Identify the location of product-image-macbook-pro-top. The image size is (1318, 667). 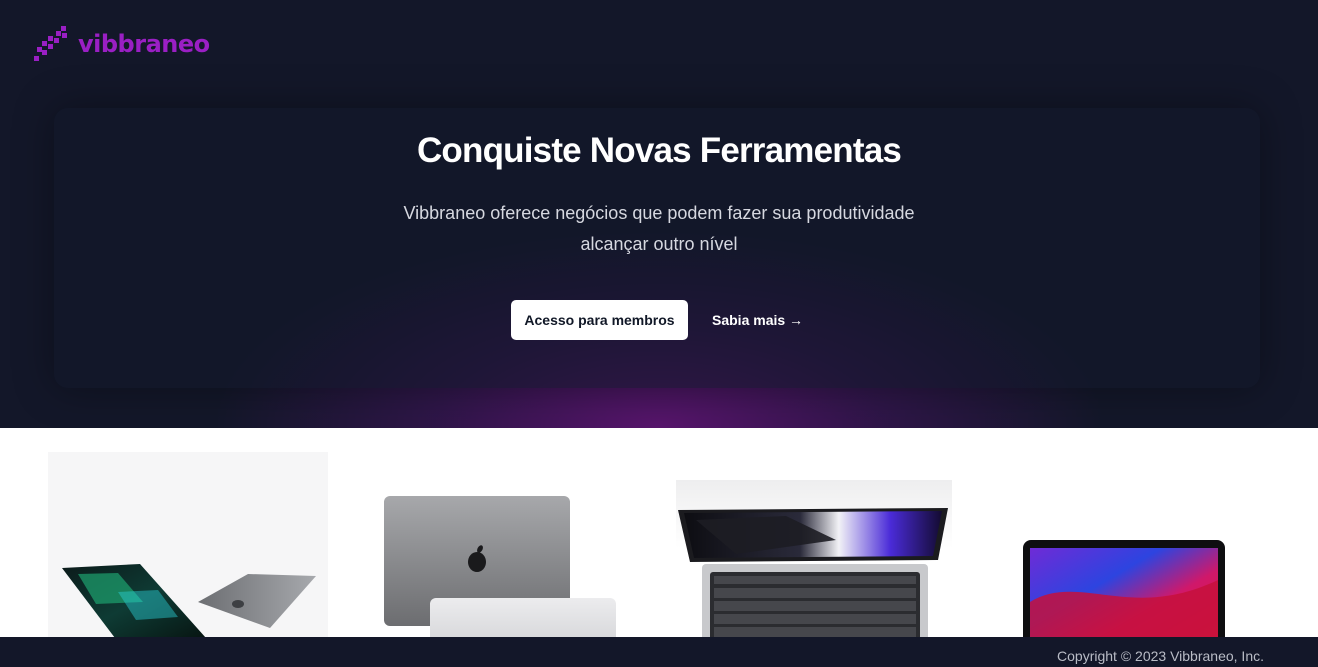
(814, 558).